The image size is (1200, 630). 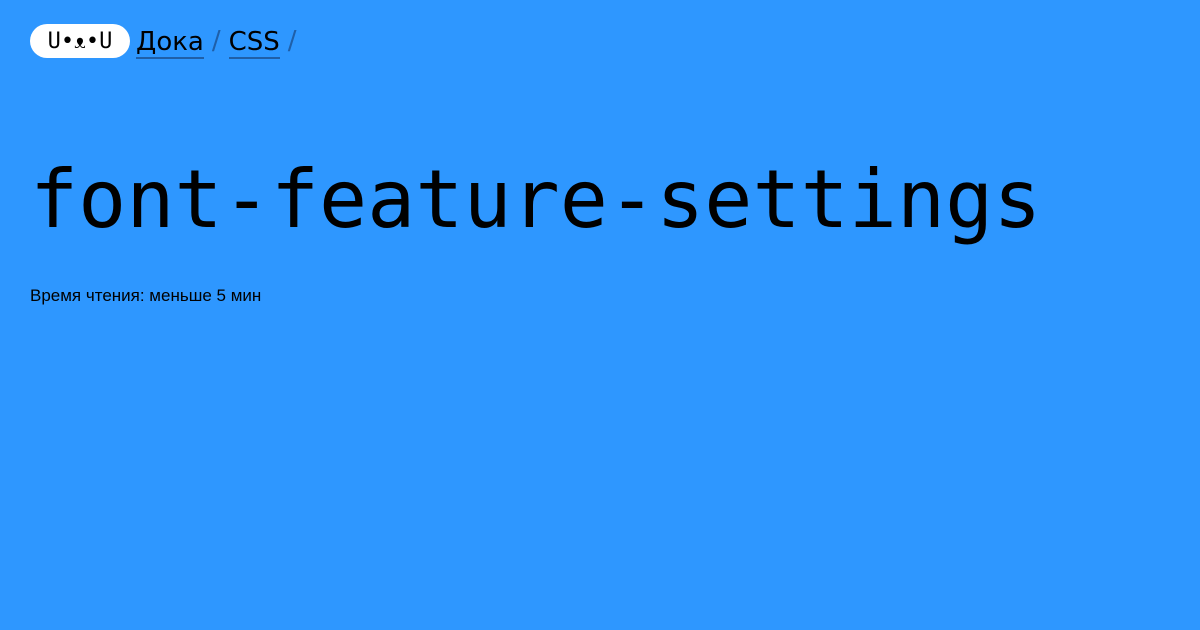 I want to click on breadcrumb-item-css: CSS, so click(x=254, y=43).